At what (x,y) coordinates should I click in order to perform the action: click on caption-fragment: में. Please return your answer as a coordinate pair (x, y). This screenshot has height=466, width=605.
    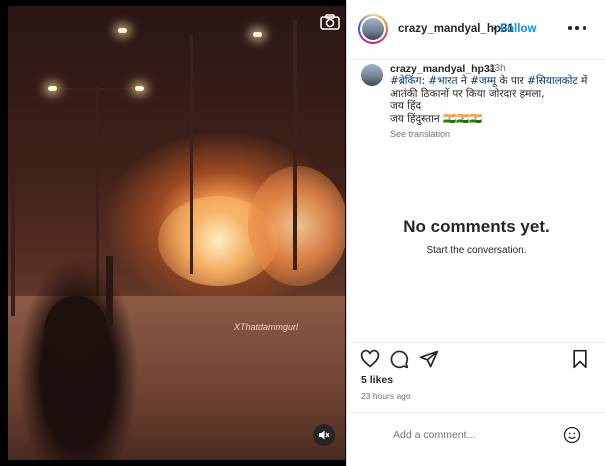
    Looking at the image, I should click on (582, 81).